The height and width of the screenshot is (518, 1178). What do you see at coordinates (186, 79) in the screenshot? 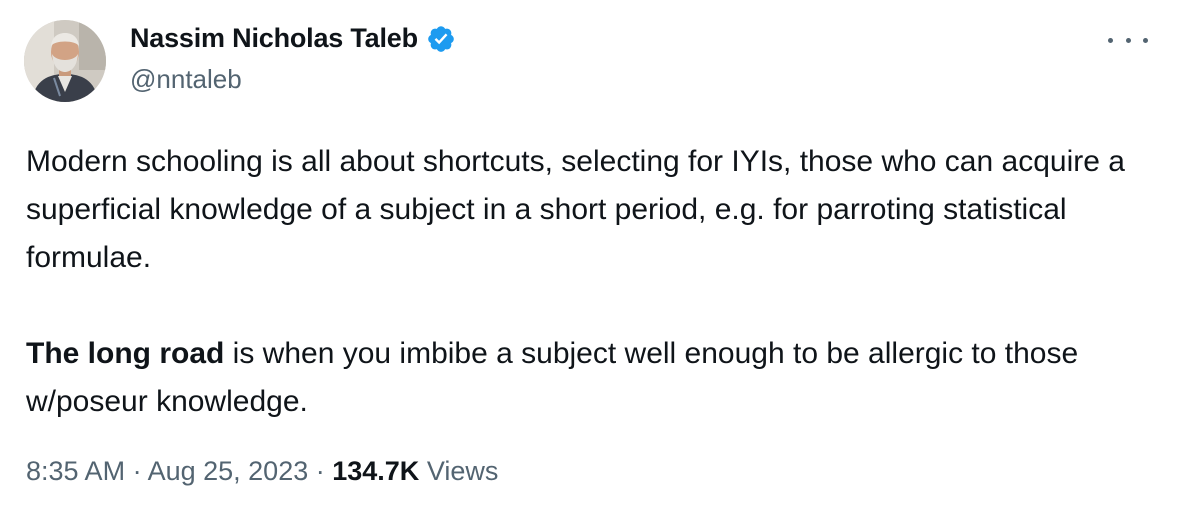
I see `author-handle: @nntaleb` at bounding box center [186, 79].